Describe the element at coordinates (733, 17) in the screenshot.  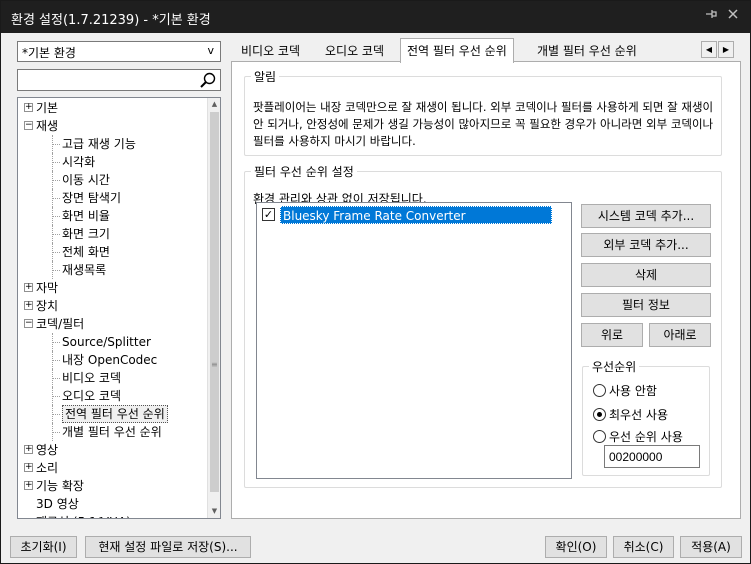
I see `close-icon` at that location.